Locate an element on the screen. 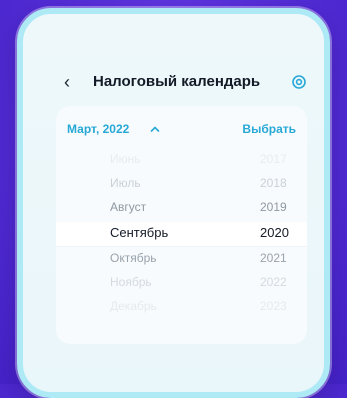  picker-header: Март, 2022 Выбрать is located at coordinates (181, 130).